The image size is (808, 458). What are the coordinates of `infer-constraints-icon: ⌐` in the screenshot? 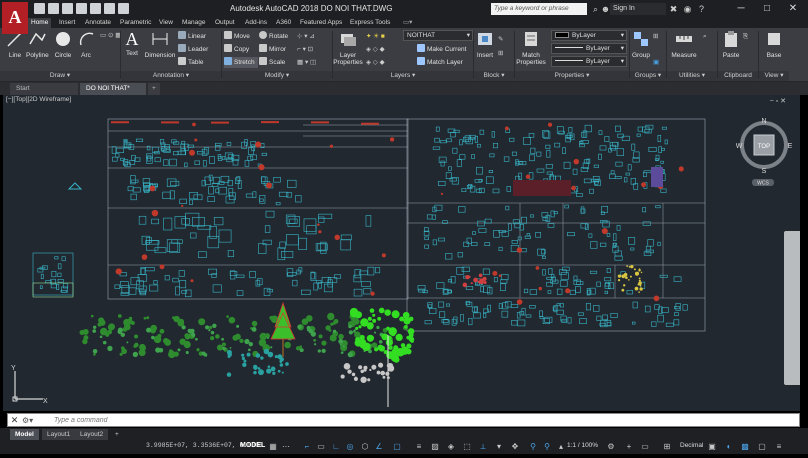 It's located at (307, 447).